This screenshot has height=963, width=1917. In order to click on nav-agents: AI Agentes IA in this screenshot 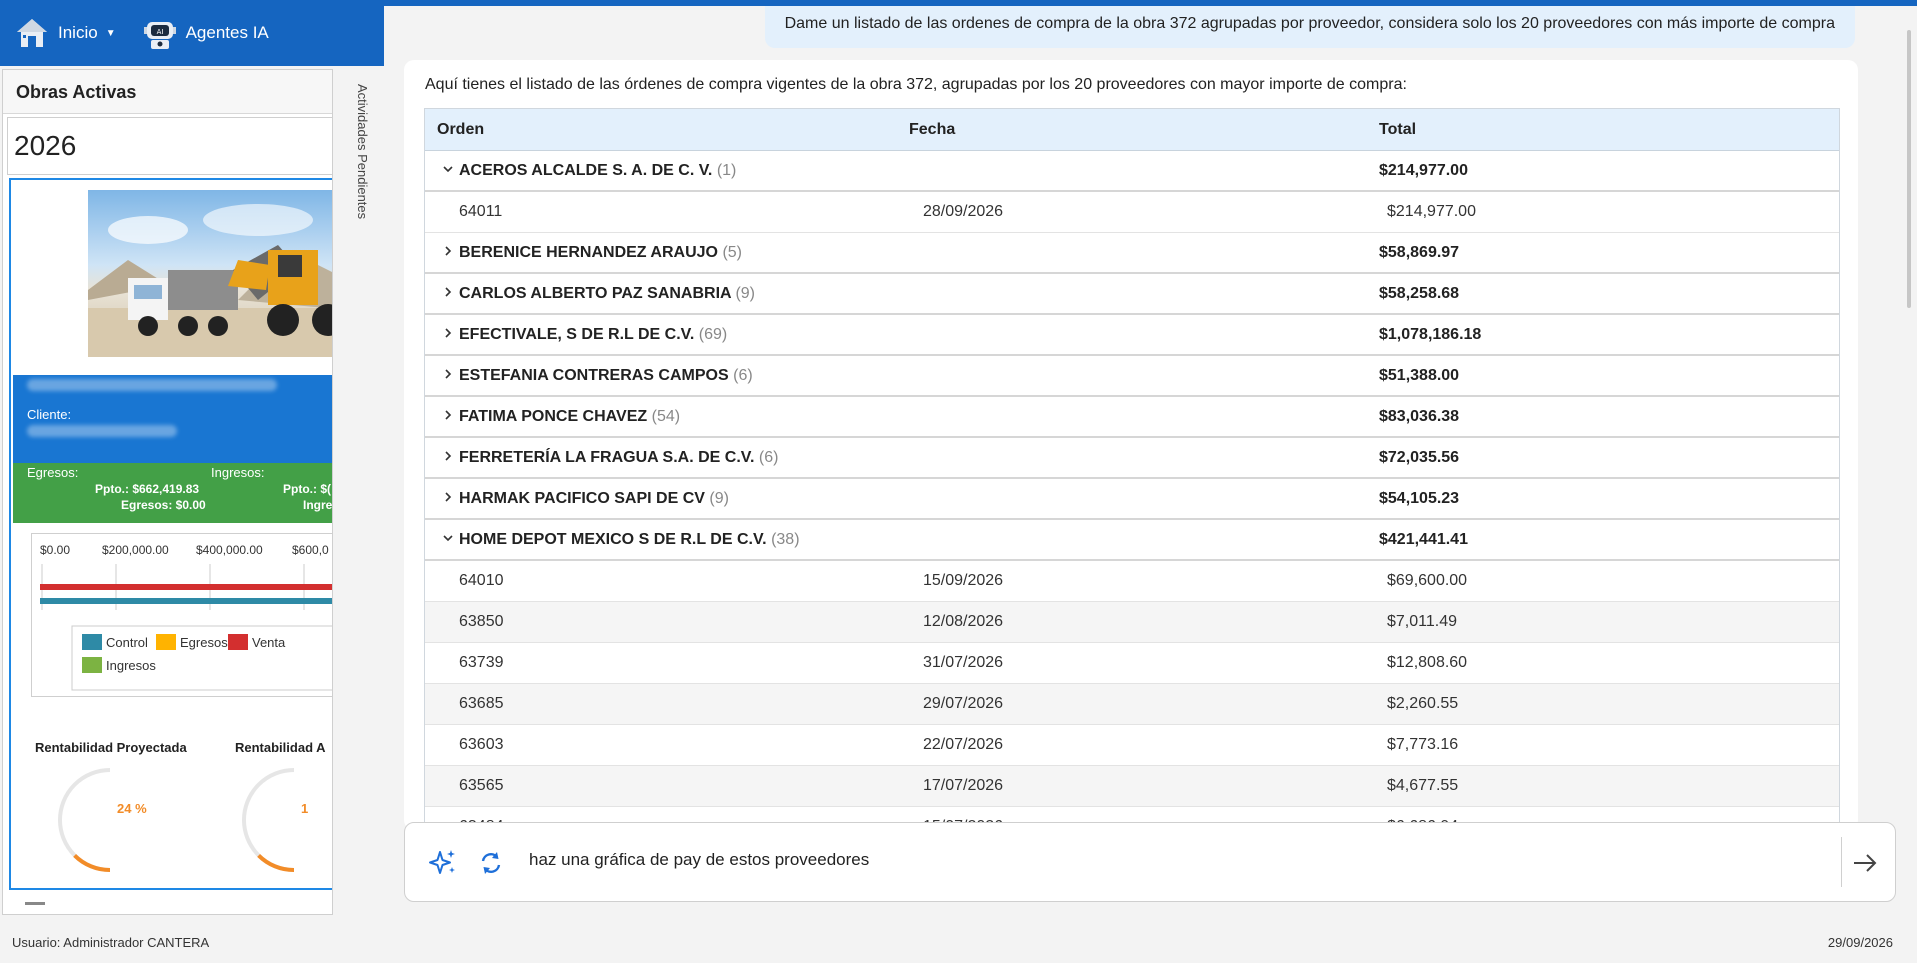, I will do `click(205, 33)`.